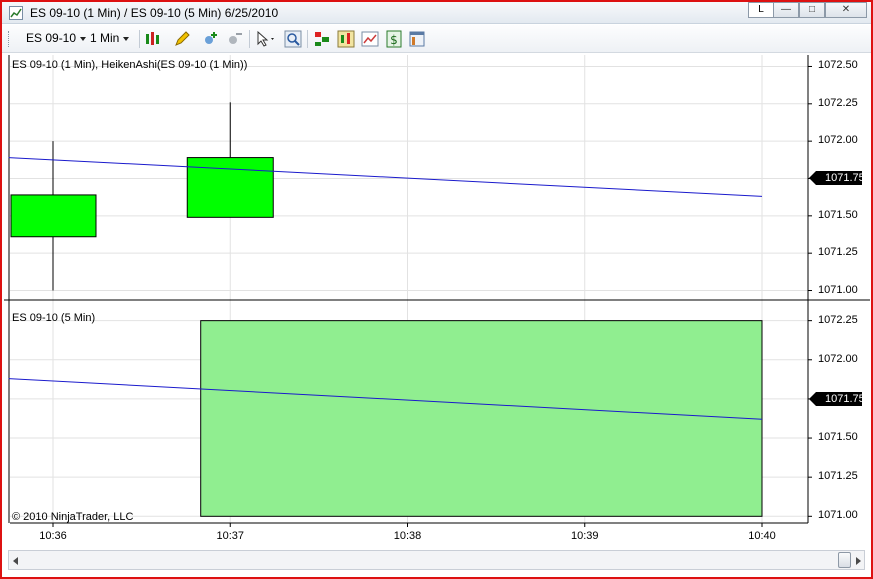 The width and height of the screenshot is (873, 579). I want to click on toolbar-grip, so click(9, 39).